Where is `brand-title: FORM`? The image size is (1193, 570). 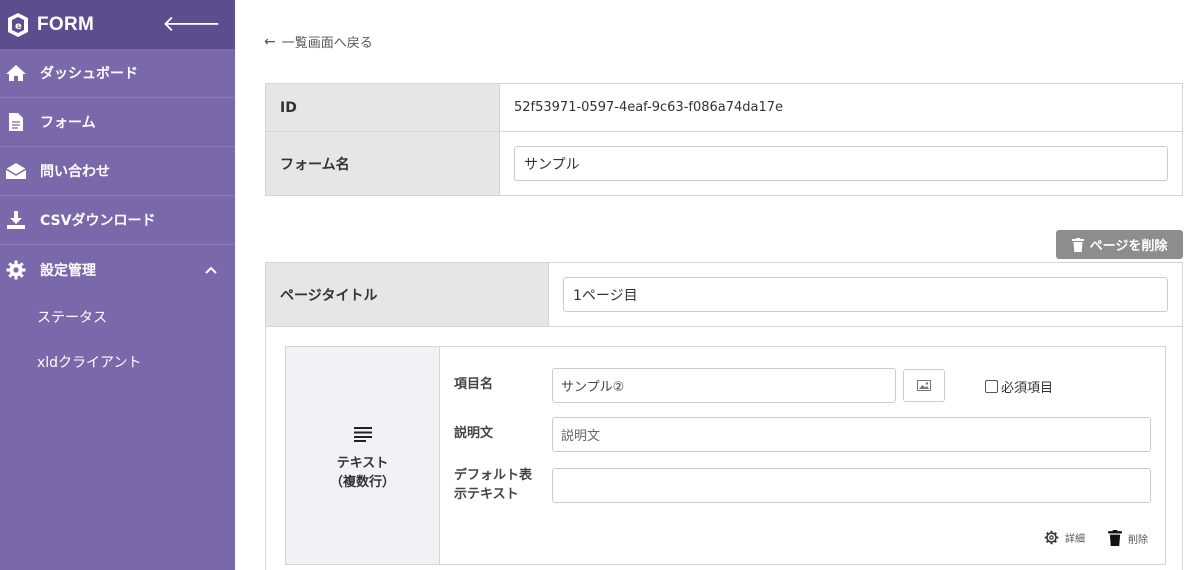
brand-title: FORM is located at coordinates (66, 24).